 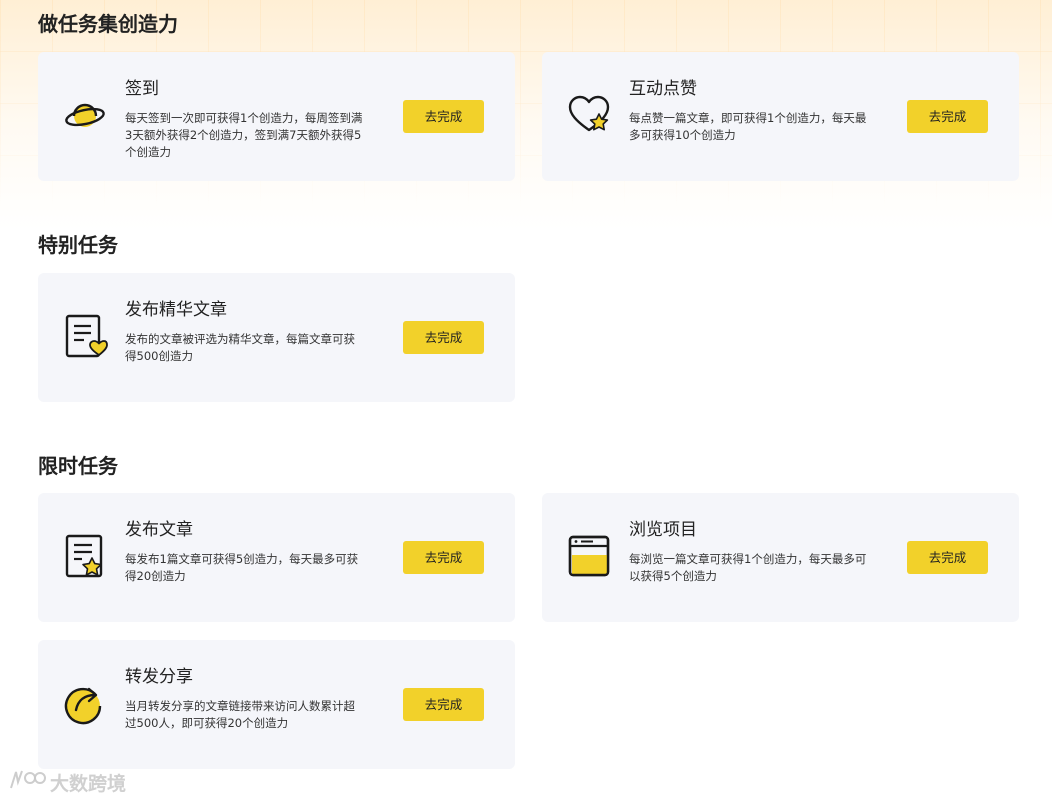 I want to click on complete-browse-button: 去完成, so click(x=947, y=557).